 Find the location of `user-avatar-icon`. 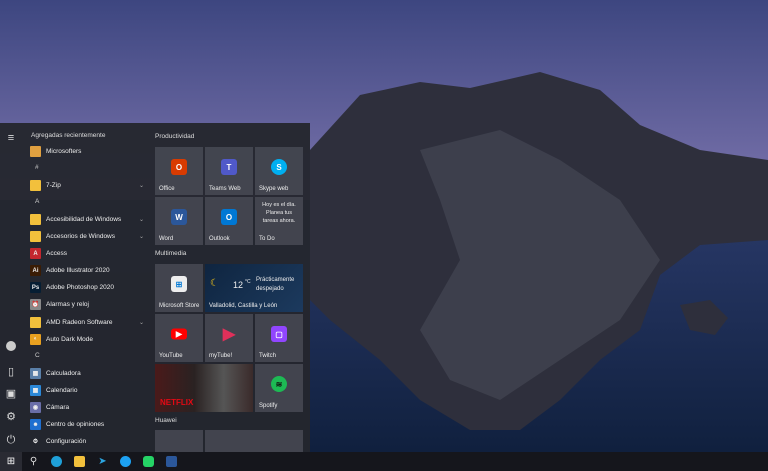

user-avatar-icon is located at coordinates (11, 346).